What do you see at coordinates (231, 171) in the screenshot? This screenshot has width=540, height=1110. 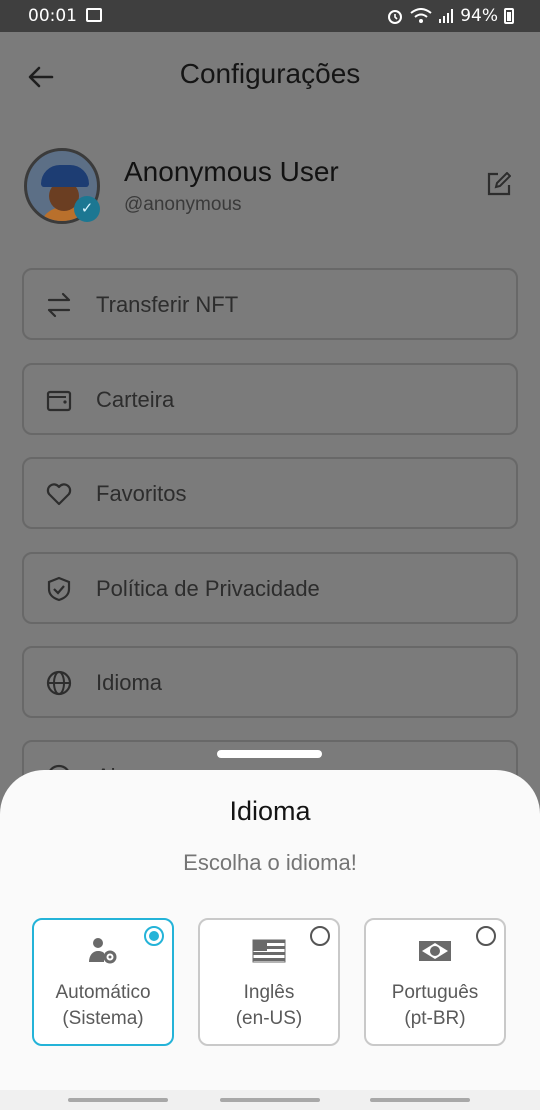 I see `profile-name: Anonymous User` at bounding box center [231, 171].